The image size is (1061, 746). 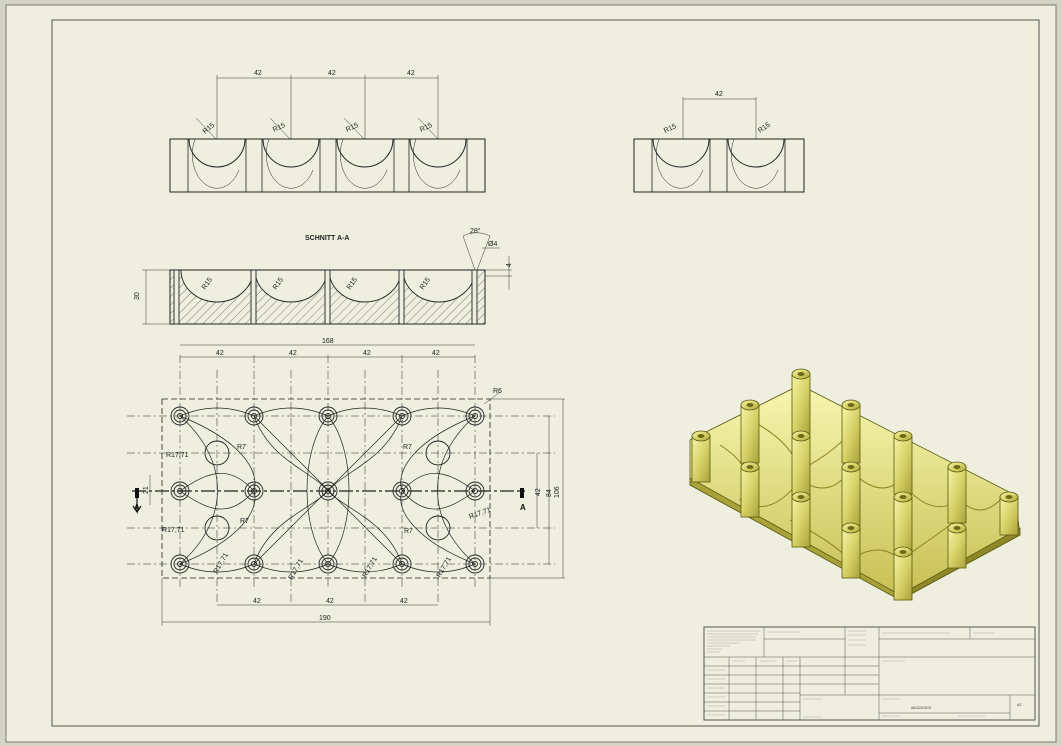 I want to click on plan-corner-radius: R6, so click(x=497, y=391).